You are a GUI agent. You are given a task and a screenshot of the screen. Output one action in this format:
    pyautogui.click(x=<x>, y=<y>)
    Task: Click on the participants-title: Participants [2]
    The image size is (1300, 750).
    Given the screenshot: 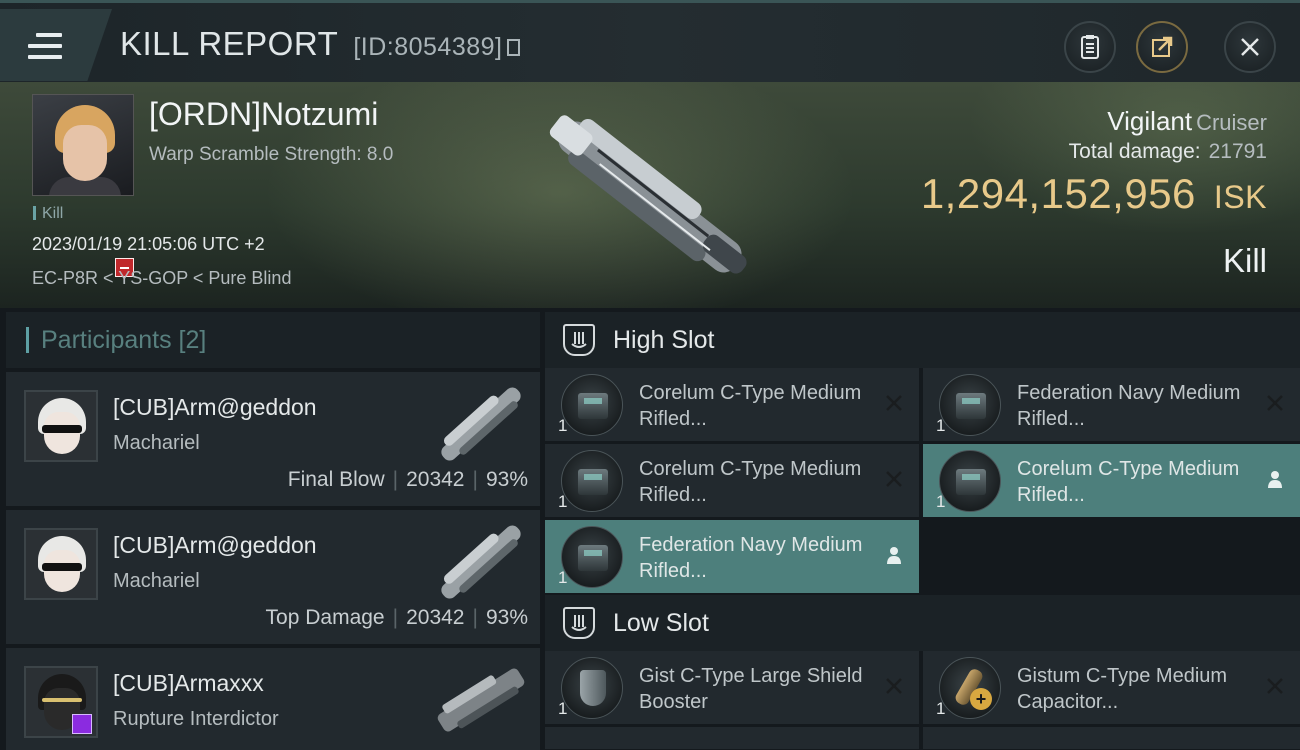 What is the action you would take?
    pyautogui.click(x=124, y=339)
    